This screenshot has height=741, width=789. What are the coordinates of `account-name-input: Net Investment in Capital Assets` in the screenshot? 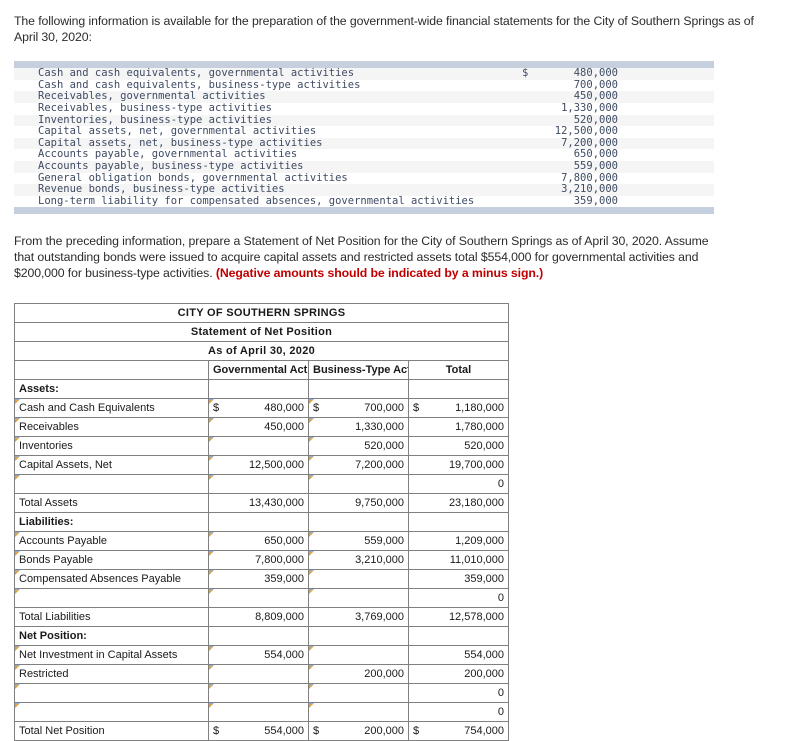 It's located at (111, 655).